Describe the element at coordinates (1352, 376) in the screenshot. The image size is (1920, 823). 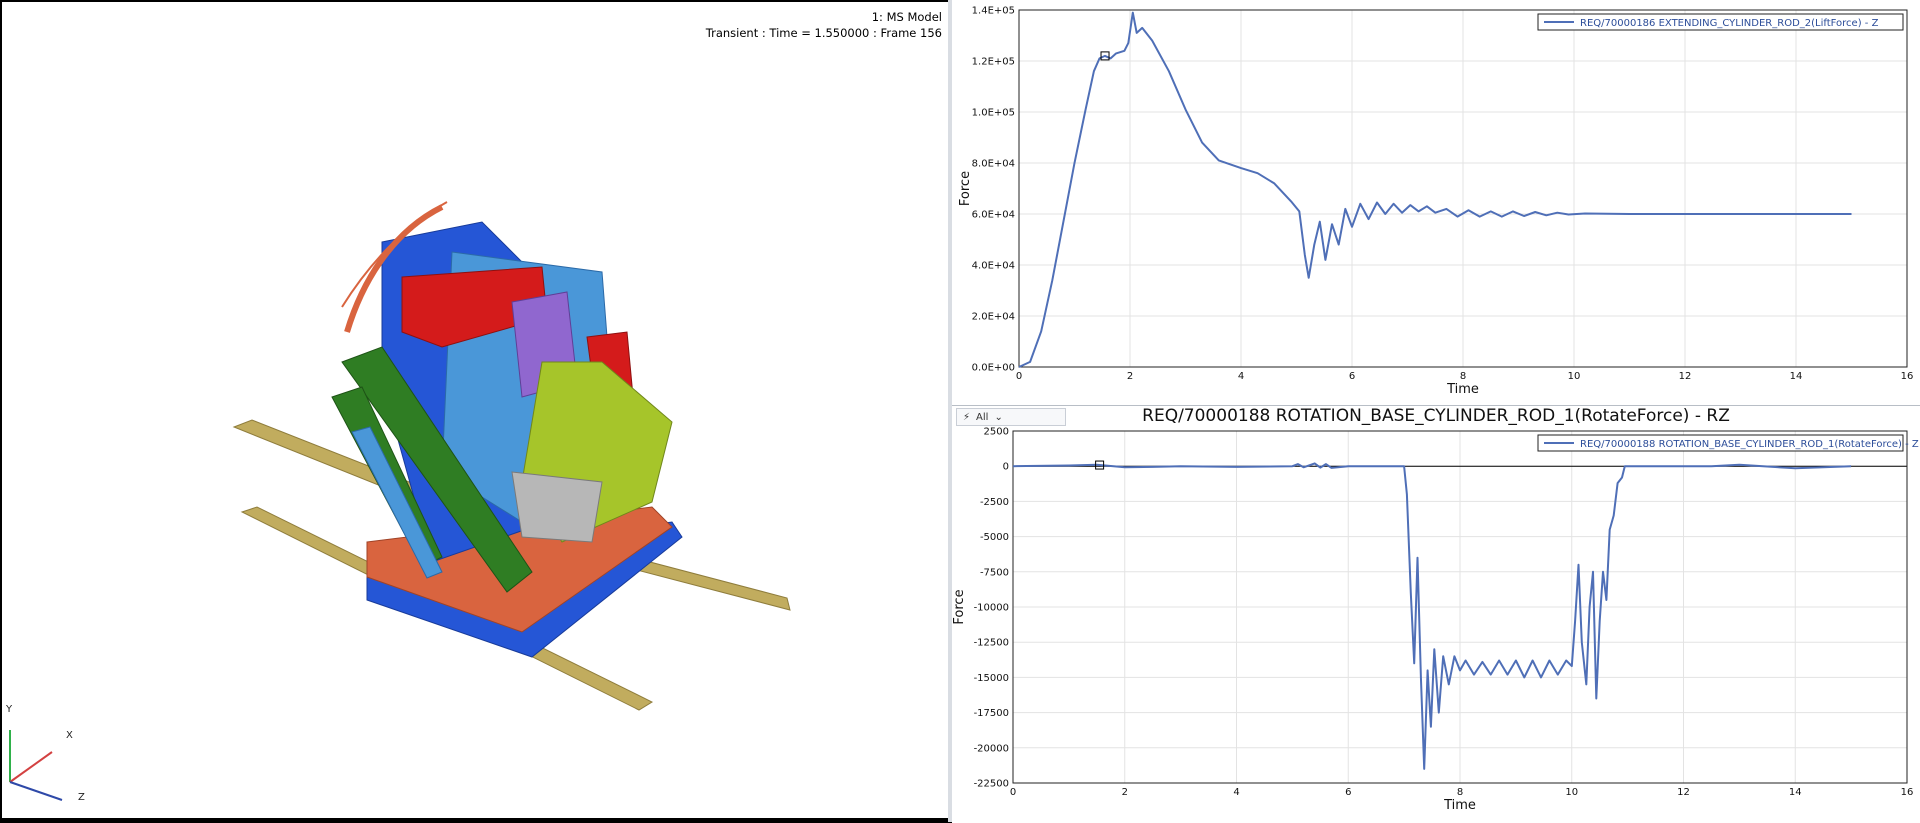
I see `top-x-tick-label: 6` at that location.